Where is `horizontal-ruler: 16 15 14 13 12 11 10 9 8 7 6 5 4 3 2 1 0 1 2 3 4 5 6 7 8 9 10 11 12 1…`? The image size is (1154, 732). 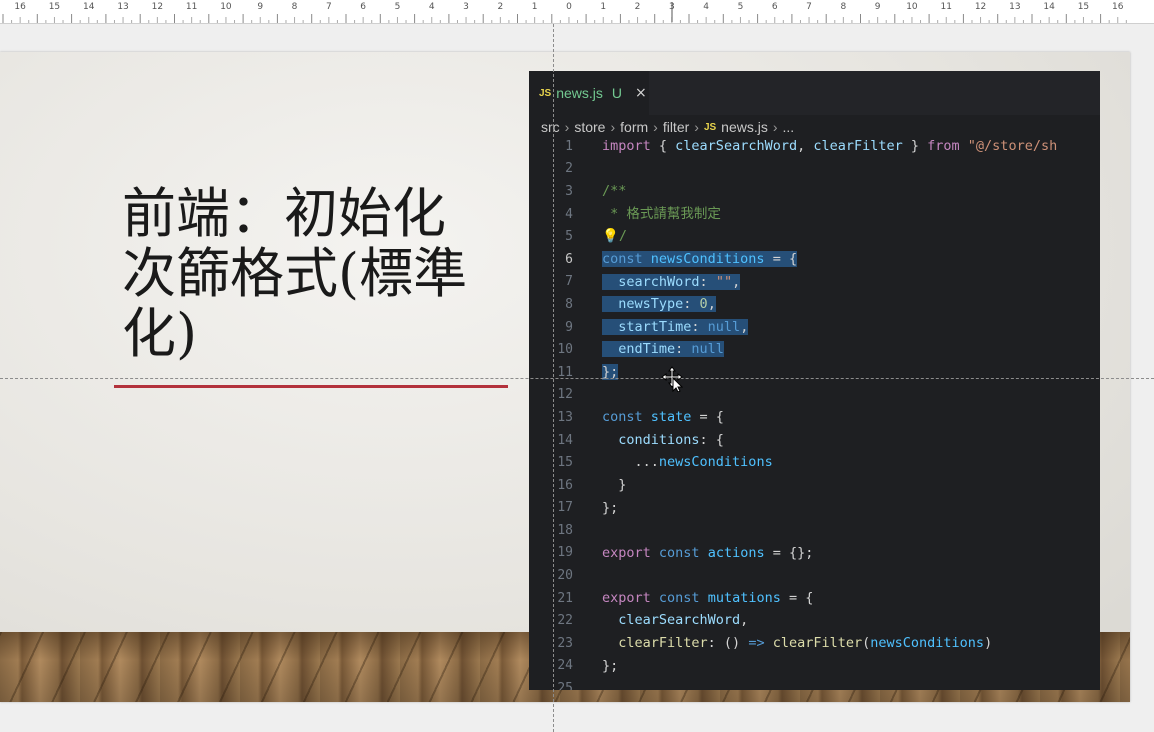
horizontal-ruler: 16 15 14 13 12 11 10 9 8 7 6 5 4 3 2 1 0 1 2 3 4 5 6 7 8 9 10 11 12 1… is located at coordinates (577, 12).